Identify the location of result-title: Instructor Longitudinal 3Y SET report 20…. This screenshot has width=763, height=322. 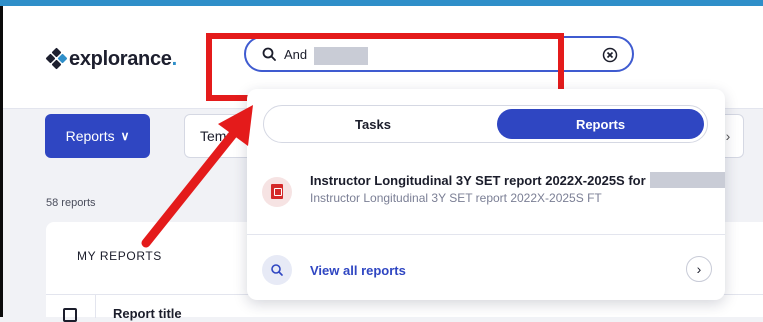
(478, 180).